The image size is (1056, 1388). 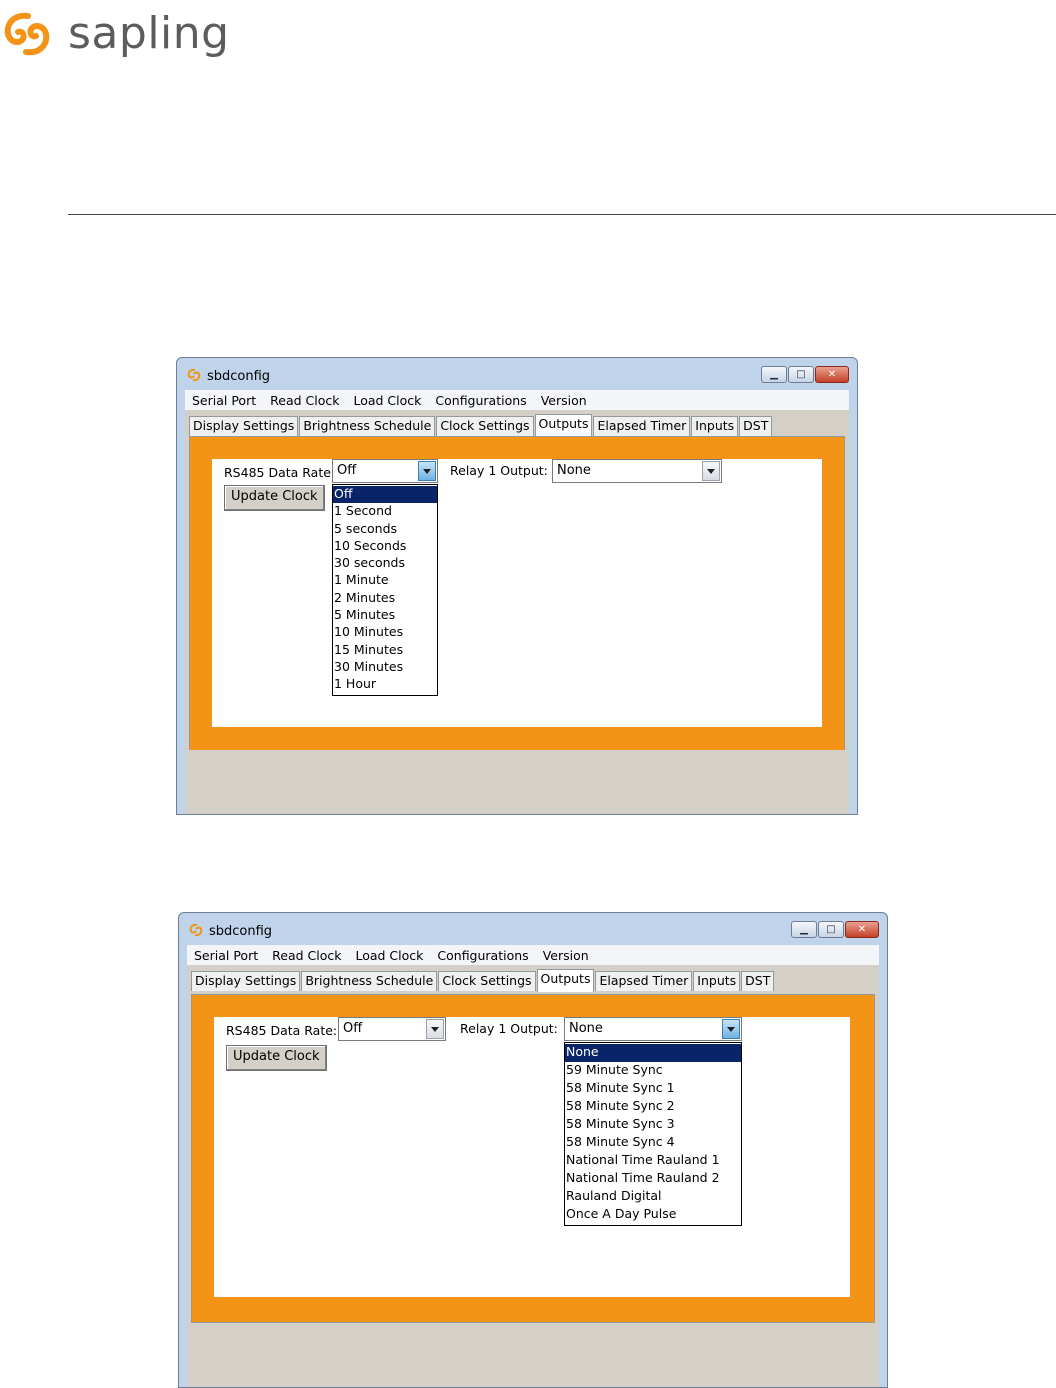 I want to click on brand-name: sapling, so click(x=149, y=33).